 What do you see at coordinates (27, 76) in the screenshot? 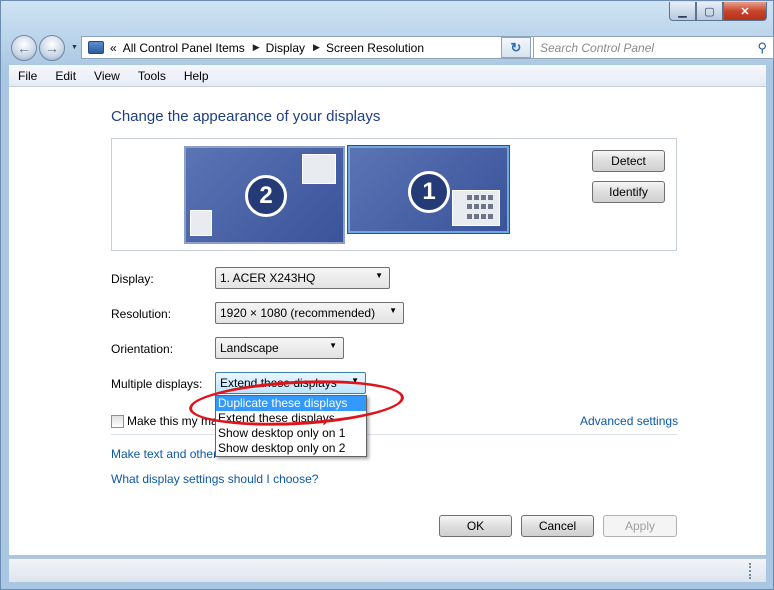
I see `menu-file: File` at bounding box center [27, 76].